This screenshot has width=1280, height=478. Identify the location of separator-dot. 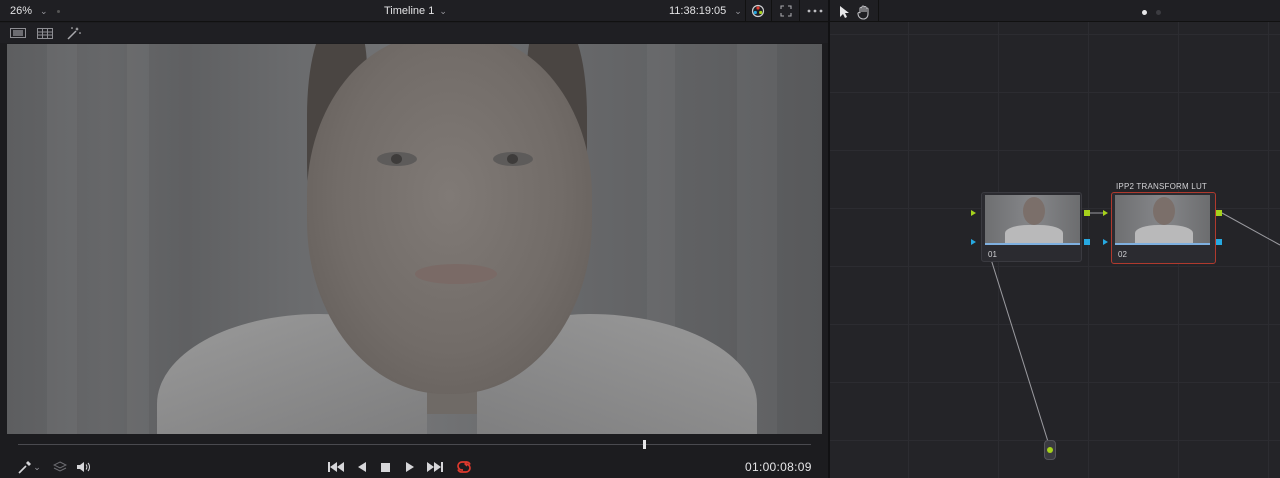
(58, 11).